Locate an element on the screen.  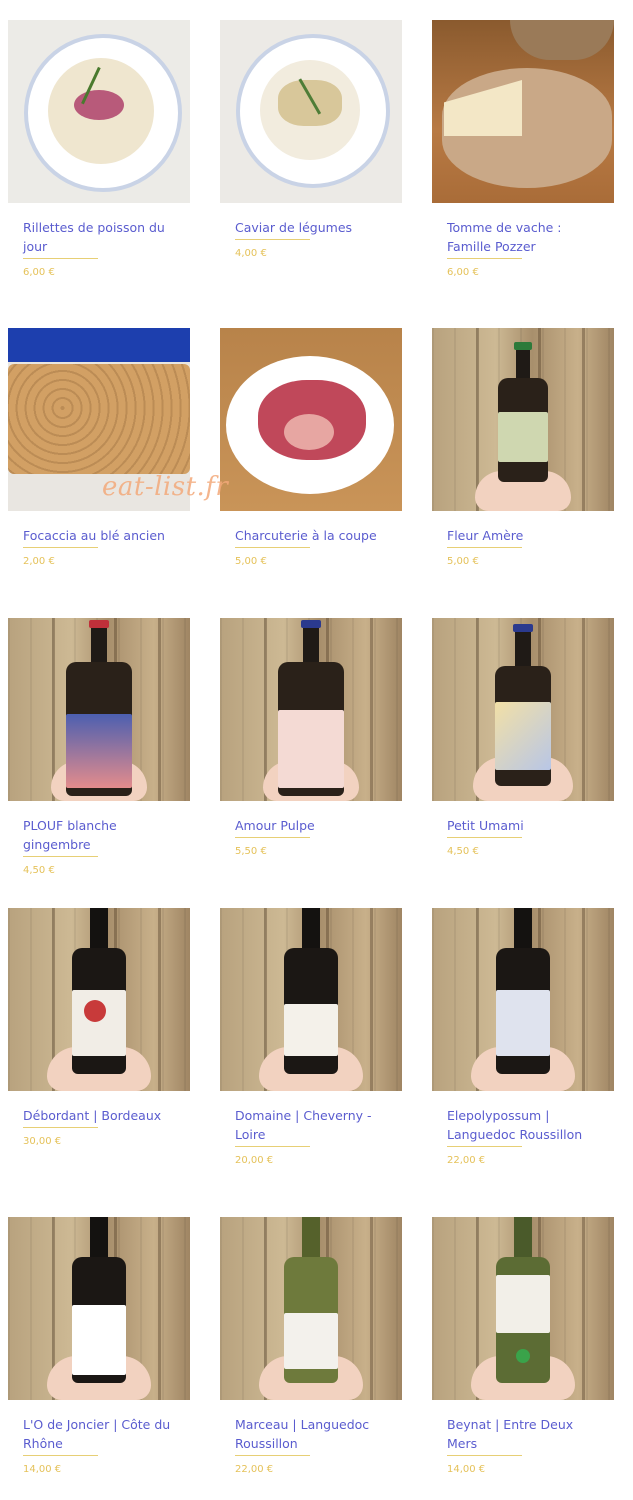
product-title: Petit Umami is located at coordinates (527, 825).